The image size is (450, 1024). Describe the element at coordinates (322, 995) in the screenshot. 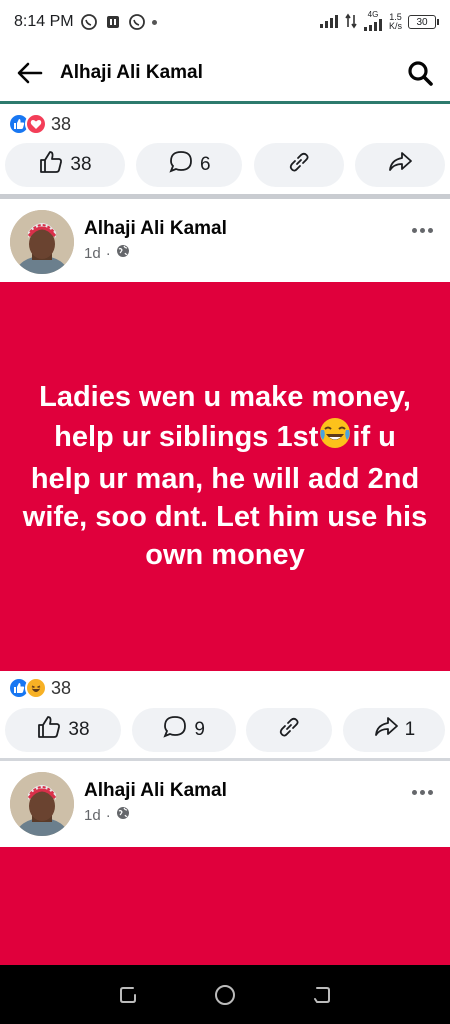

I see `back-nav-icon` at that location.